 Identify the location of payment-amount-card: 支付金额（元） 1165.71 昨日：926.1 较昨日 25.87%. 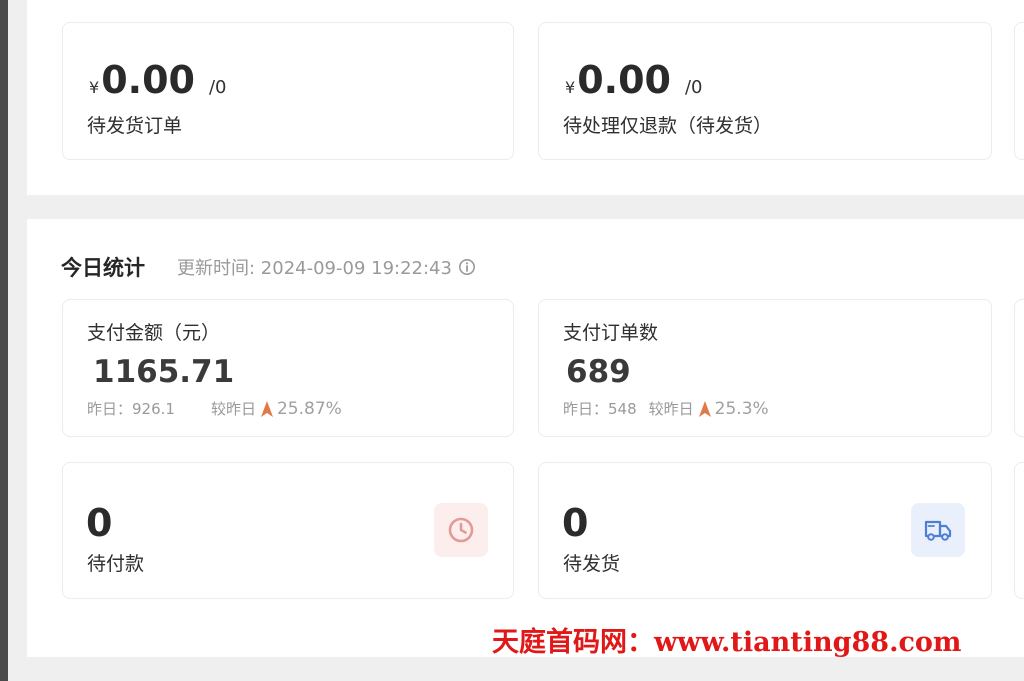
(288, 368).